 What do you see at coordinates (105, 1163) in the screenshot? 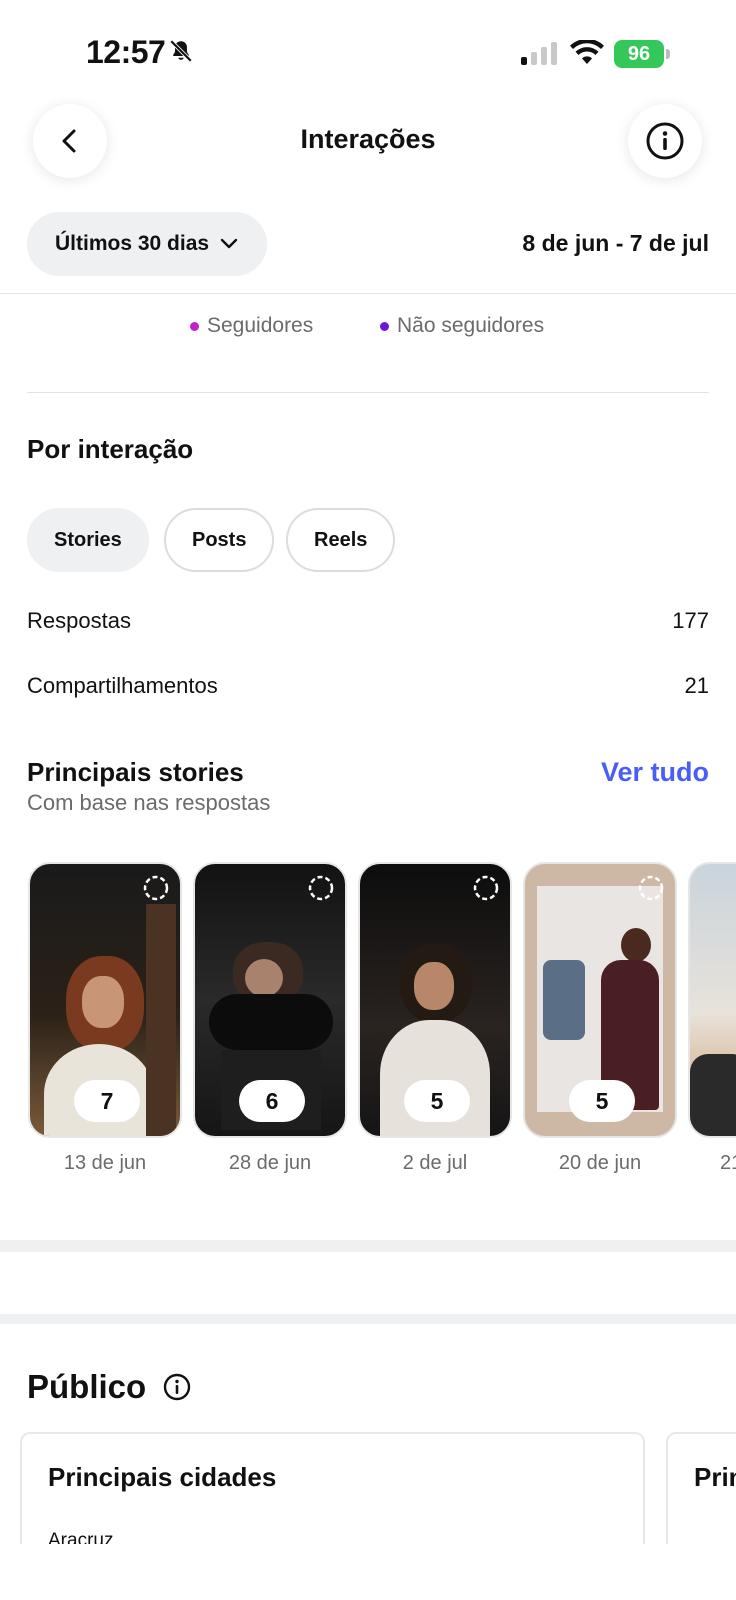
I see `story-date: 13 de jun` at bounding box center [105, 1163].